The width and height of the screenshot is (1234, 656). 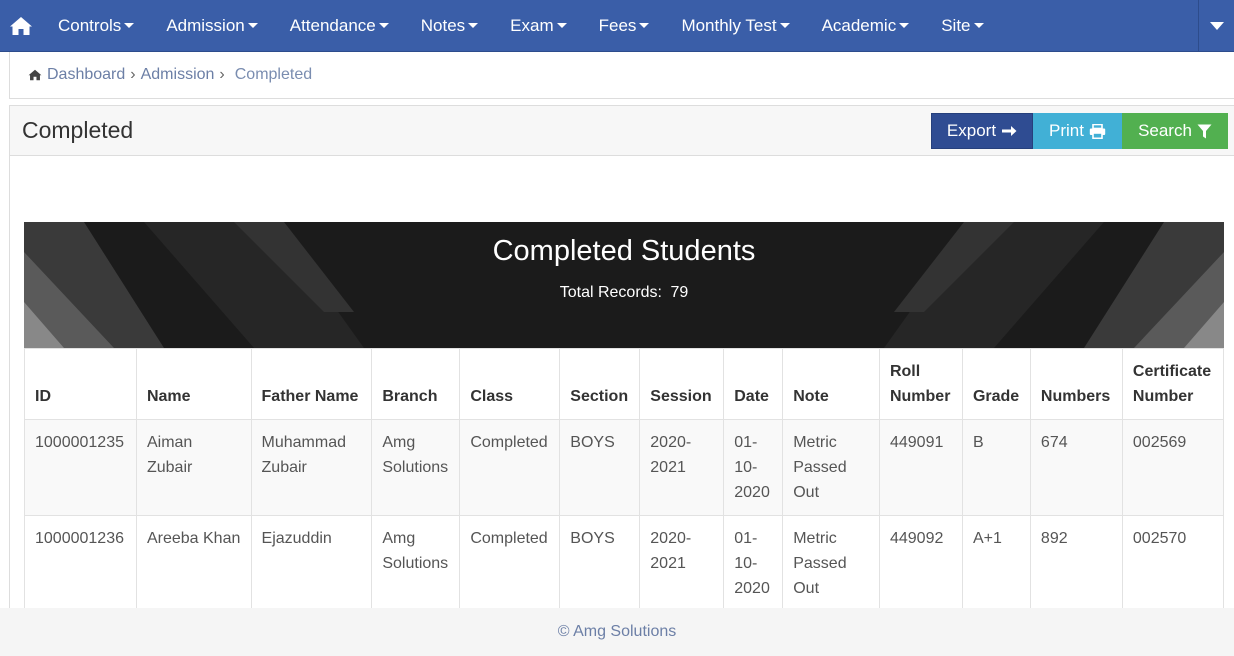 What do you see at coordinates (1066, 130) in the screenshot?
I see `print-label: Print` at bounding box center [1066, 130].